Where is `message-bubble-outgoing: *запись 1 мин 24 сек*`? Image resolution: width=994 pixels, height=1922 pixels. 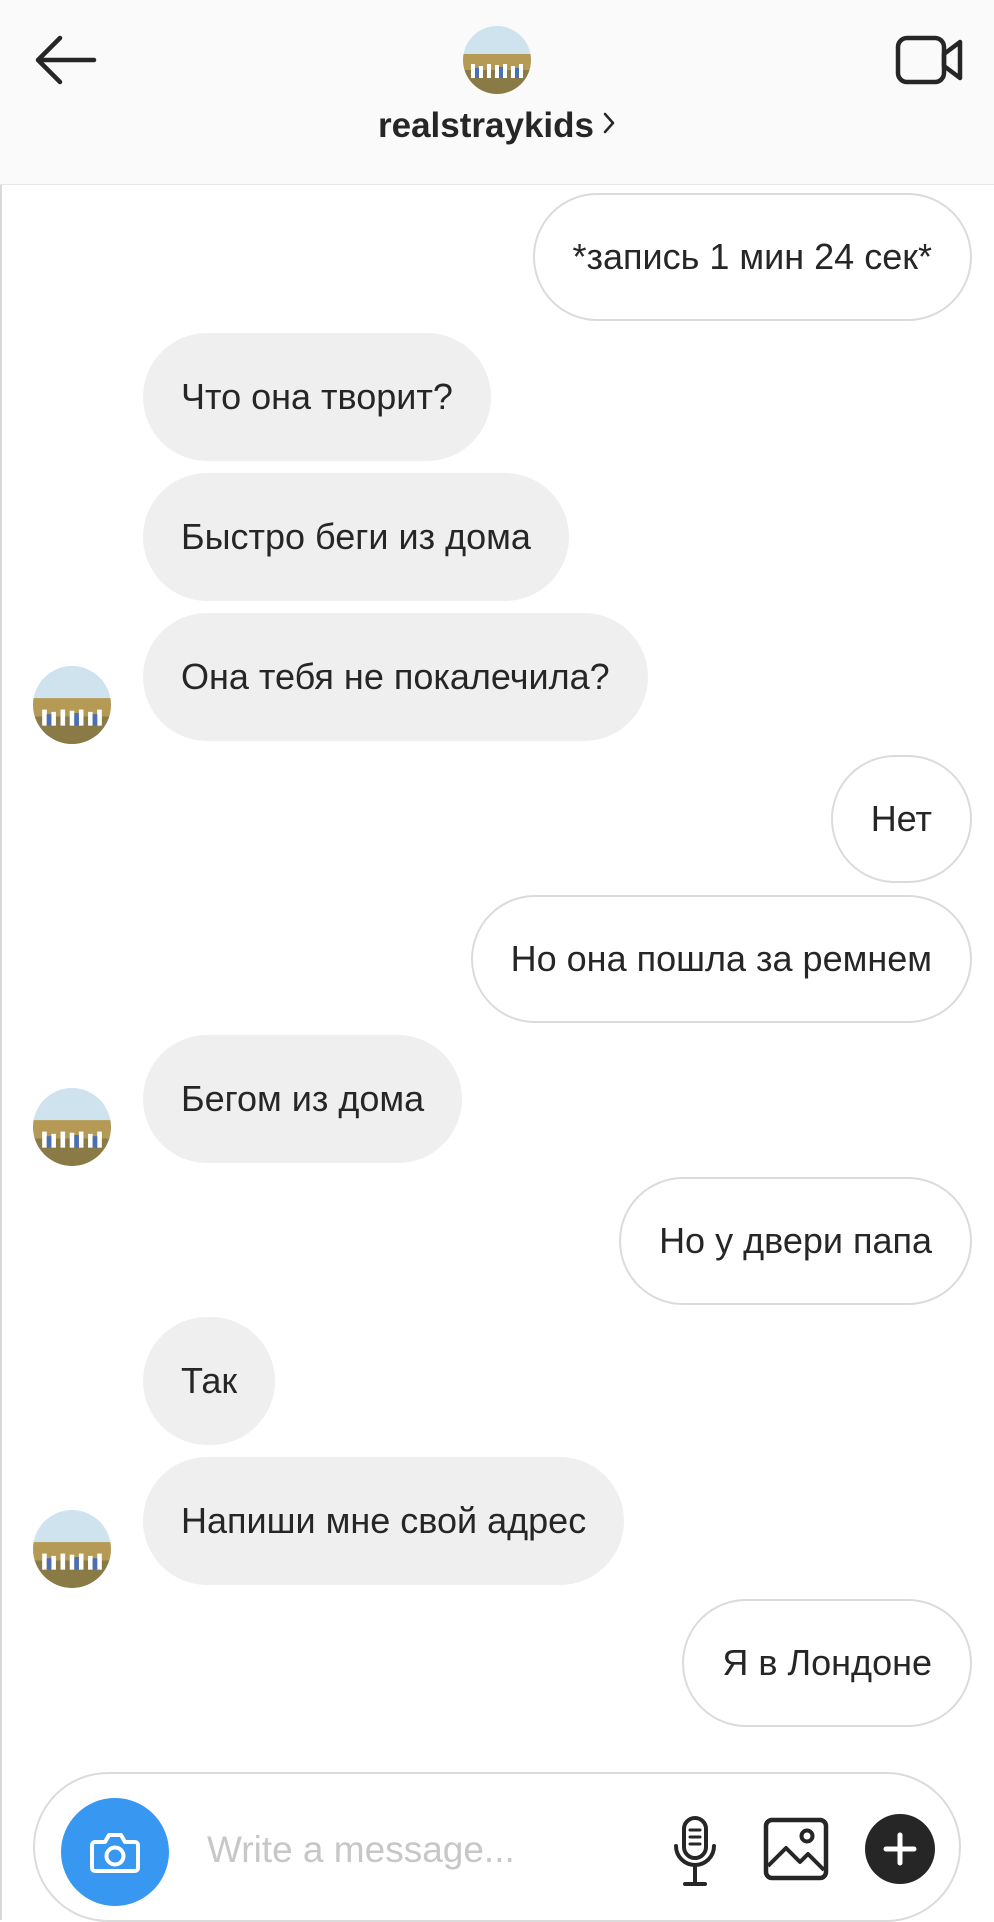
message-bubble-outgoing: *запись 1 мин 24 сек* is located at coordinates (752, 257).